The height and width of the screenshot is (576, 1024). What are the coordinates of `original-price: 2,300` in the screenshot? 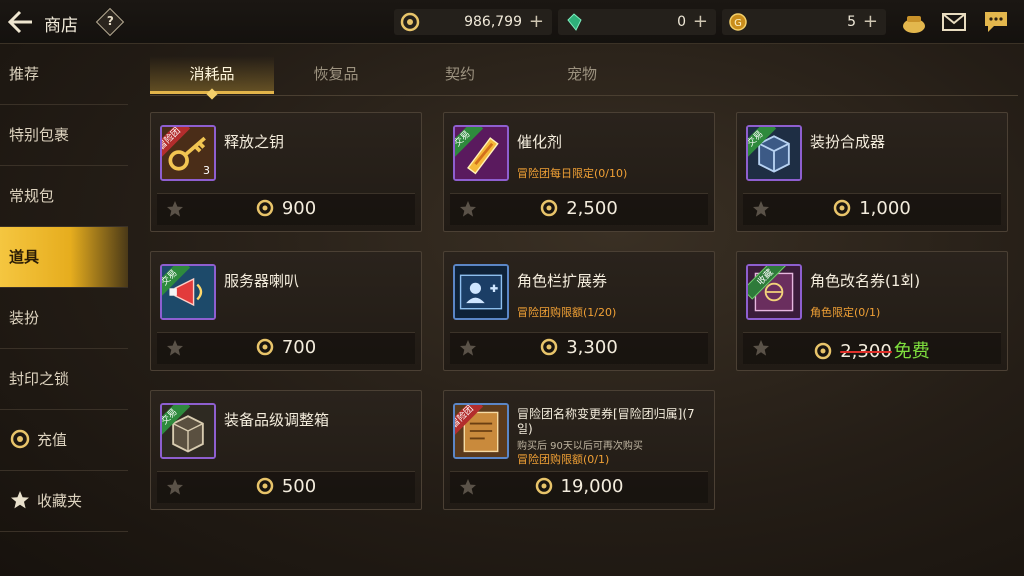 It's located at (866, 351).